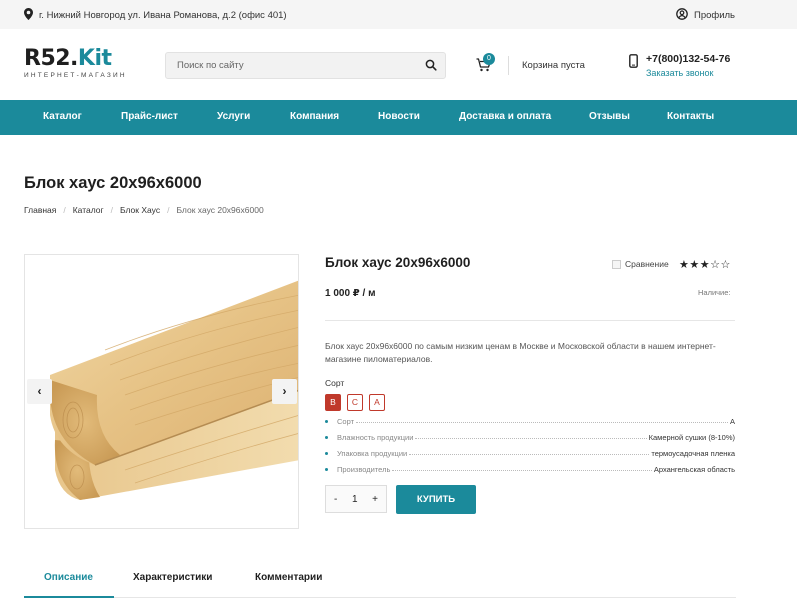  What do you see at coordinates (688, 73) in the screenshot?
I see `callback-link: Заказать звонок` at bounding box center [688, 73].